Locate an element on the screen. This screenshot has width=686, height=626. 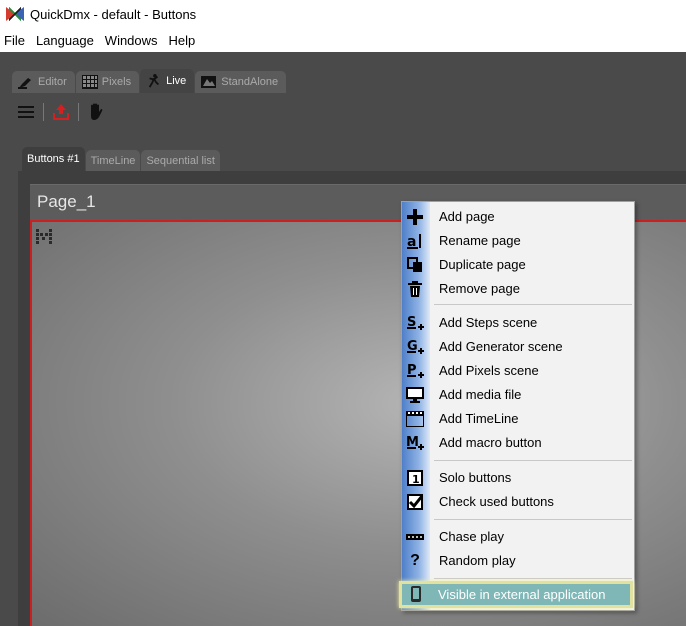
menu-item-label: Solo buttons is located at coordinates (475, 477).